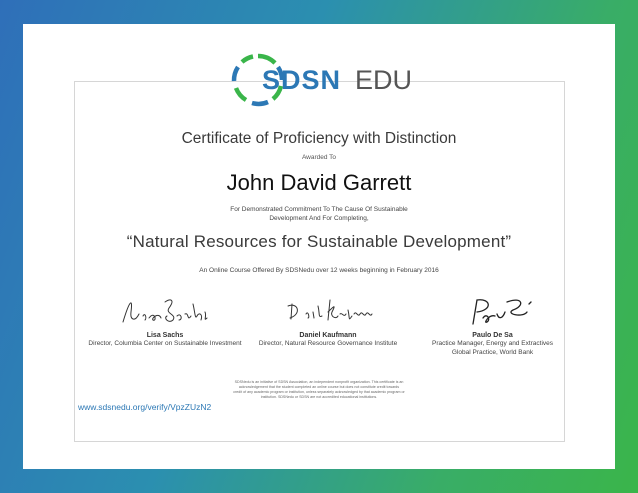 Image resolution: width=638 pixels, height=493 pixels. What do you see at coordinates (492, 352) in the screenshot?
I see `signatory-role-line-2: Global Practice, World Bank` at bounding box center [492, 352].